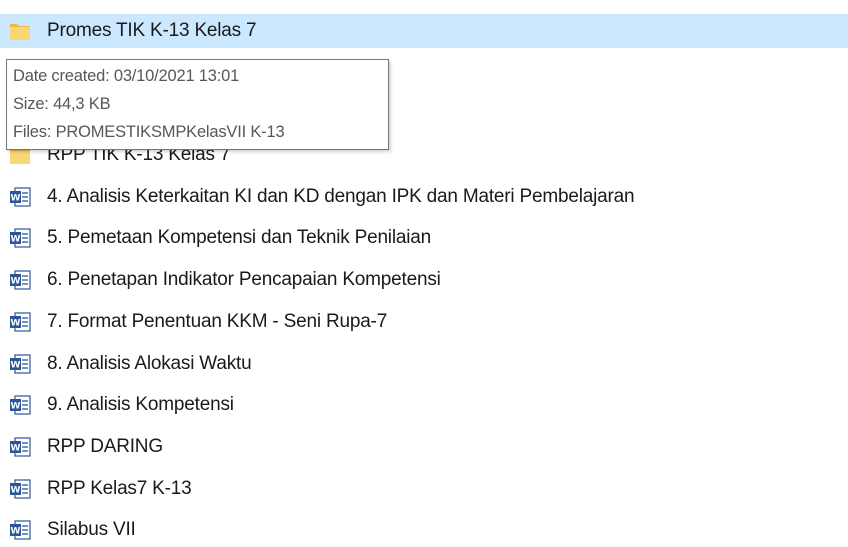 The width and height of the screenshot is (848, 547). I want to click on list-item-folder-promes: Promes TIK K-13 Kelas 7, so click(424, 31).